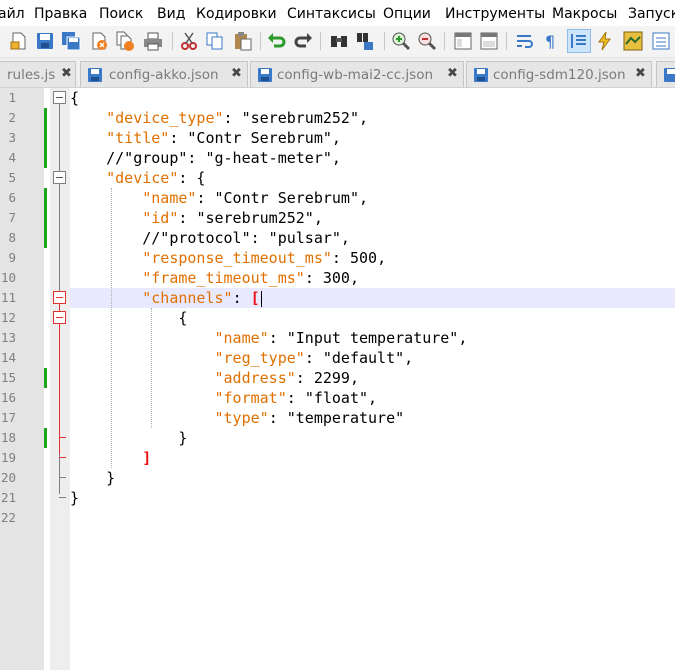 This screenshot has height=670, width=675. Describe the element at coordinates (111, 478) in the screenshot. I see `code-token: }` at that location.